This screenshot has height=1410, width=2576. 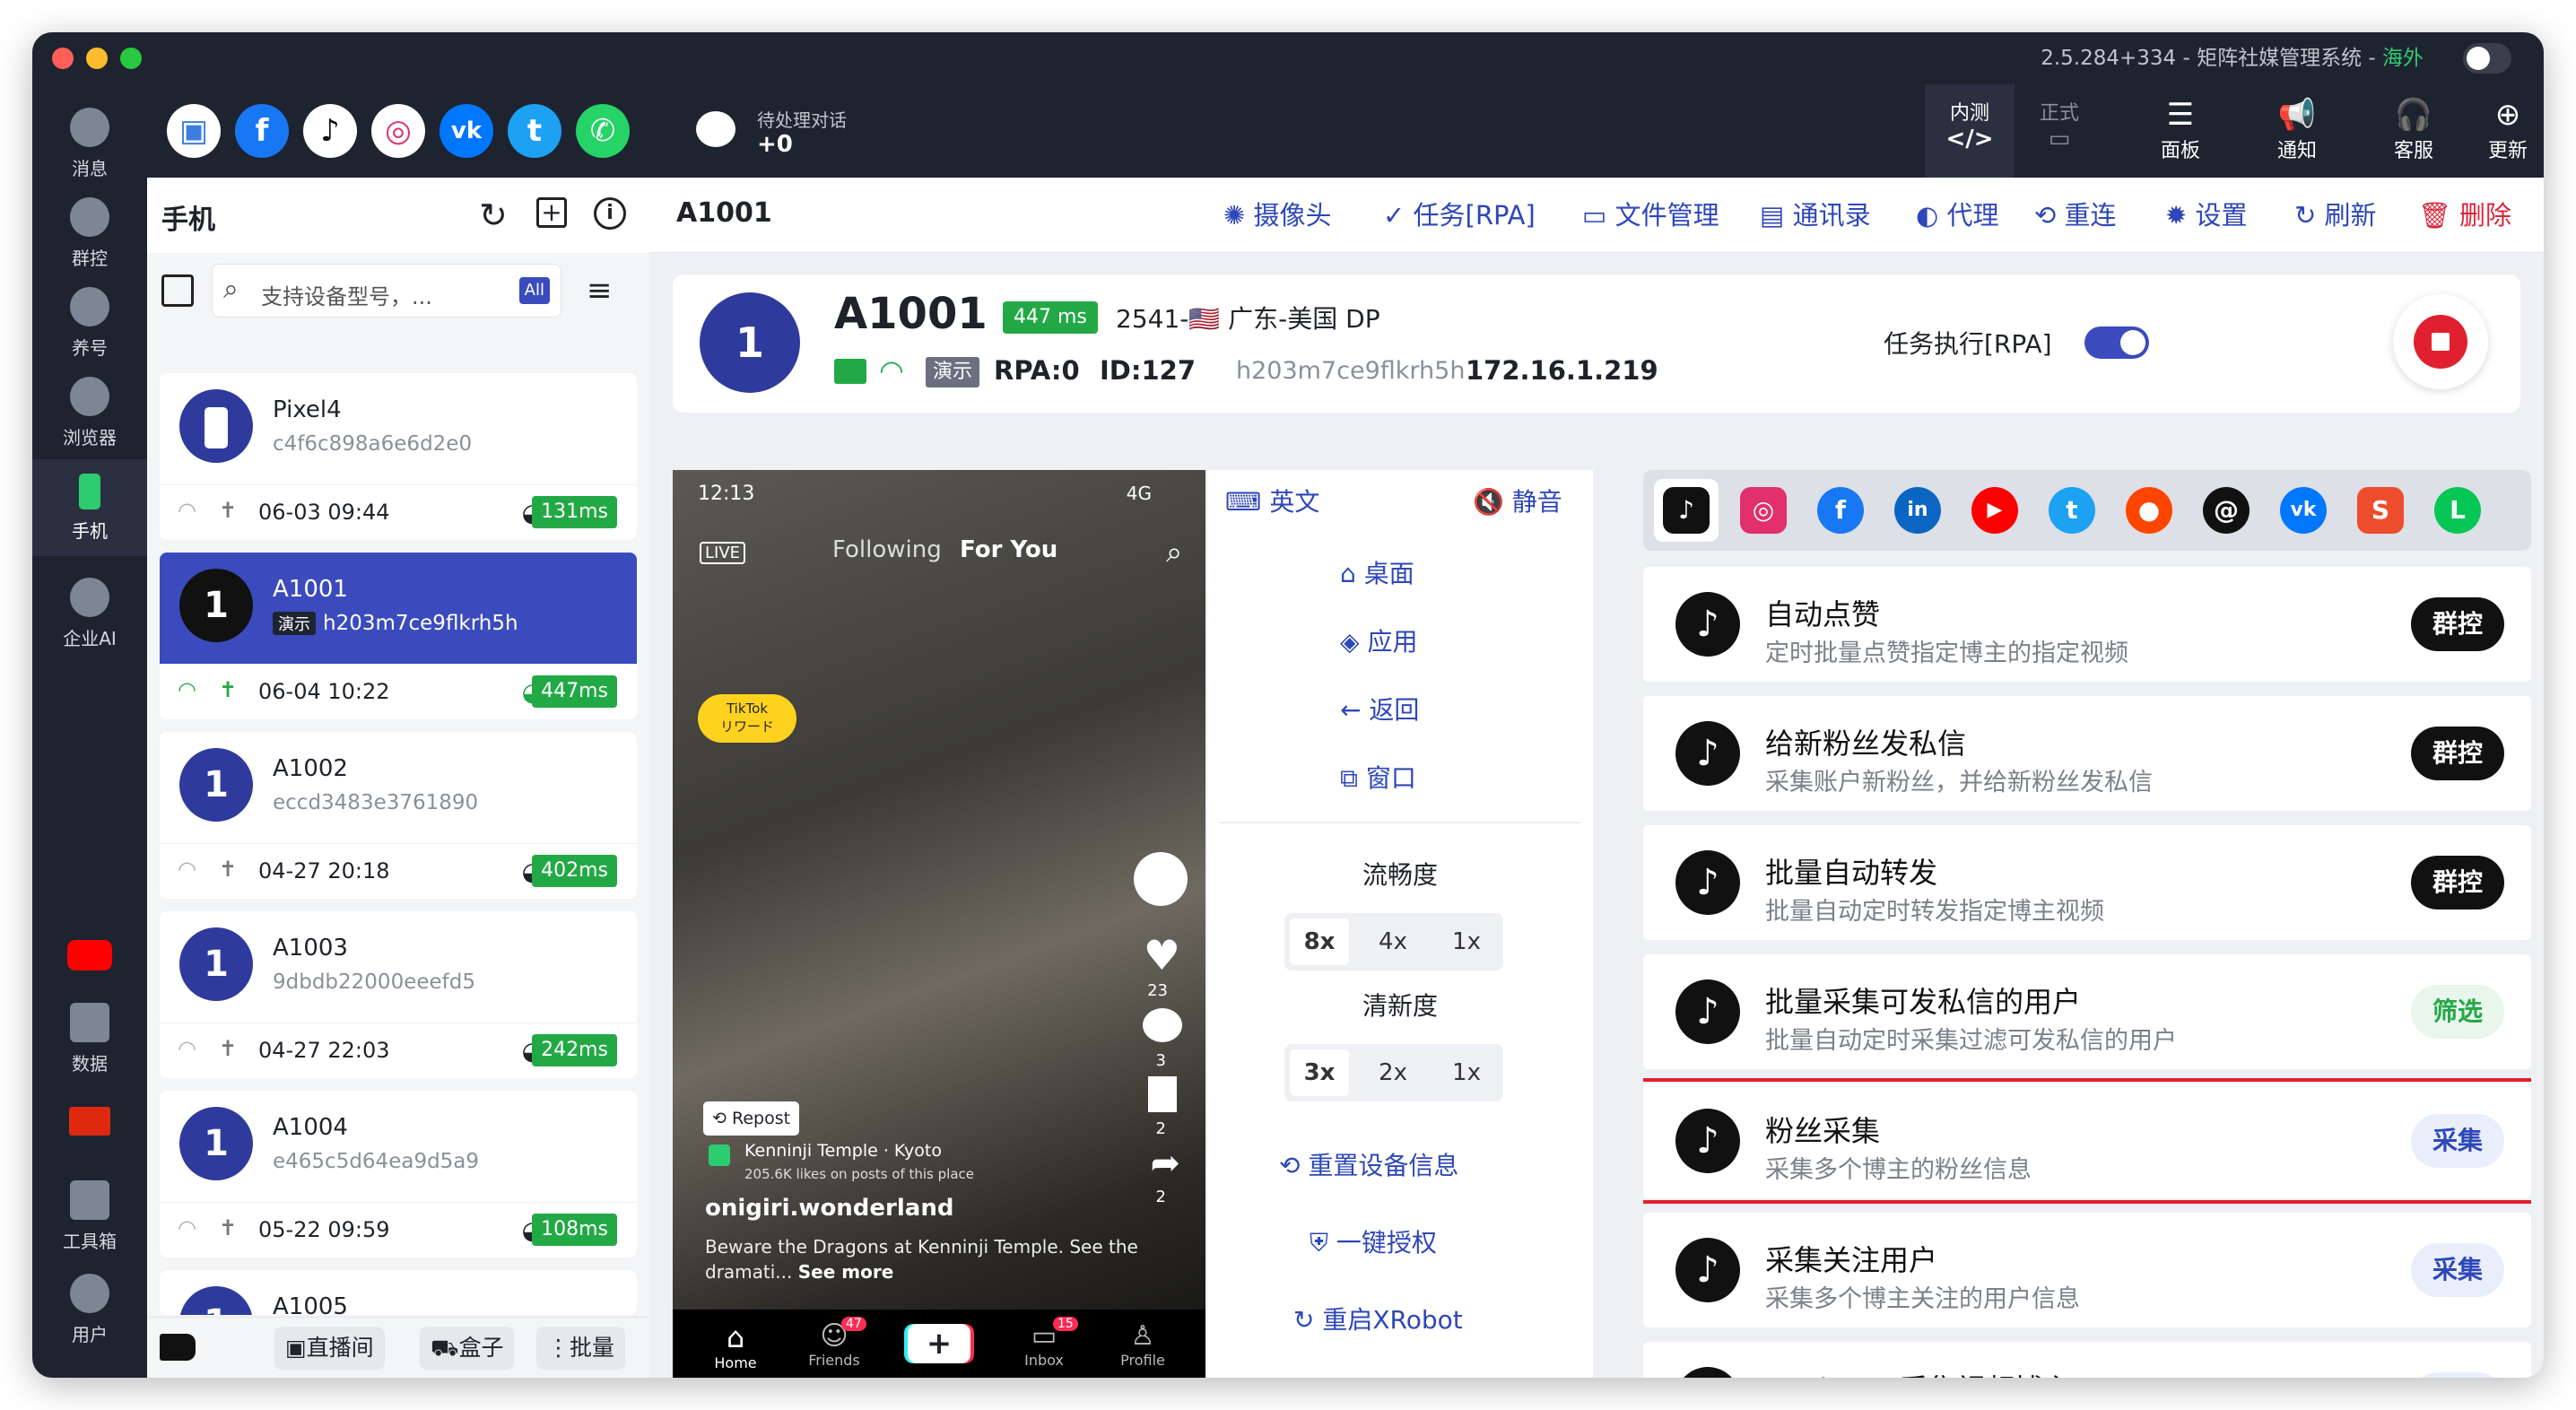 What do you see at coordinates (1162, 1025) in the screenshot?
I see `comment-icon` at bounding box center [1162, 1025].